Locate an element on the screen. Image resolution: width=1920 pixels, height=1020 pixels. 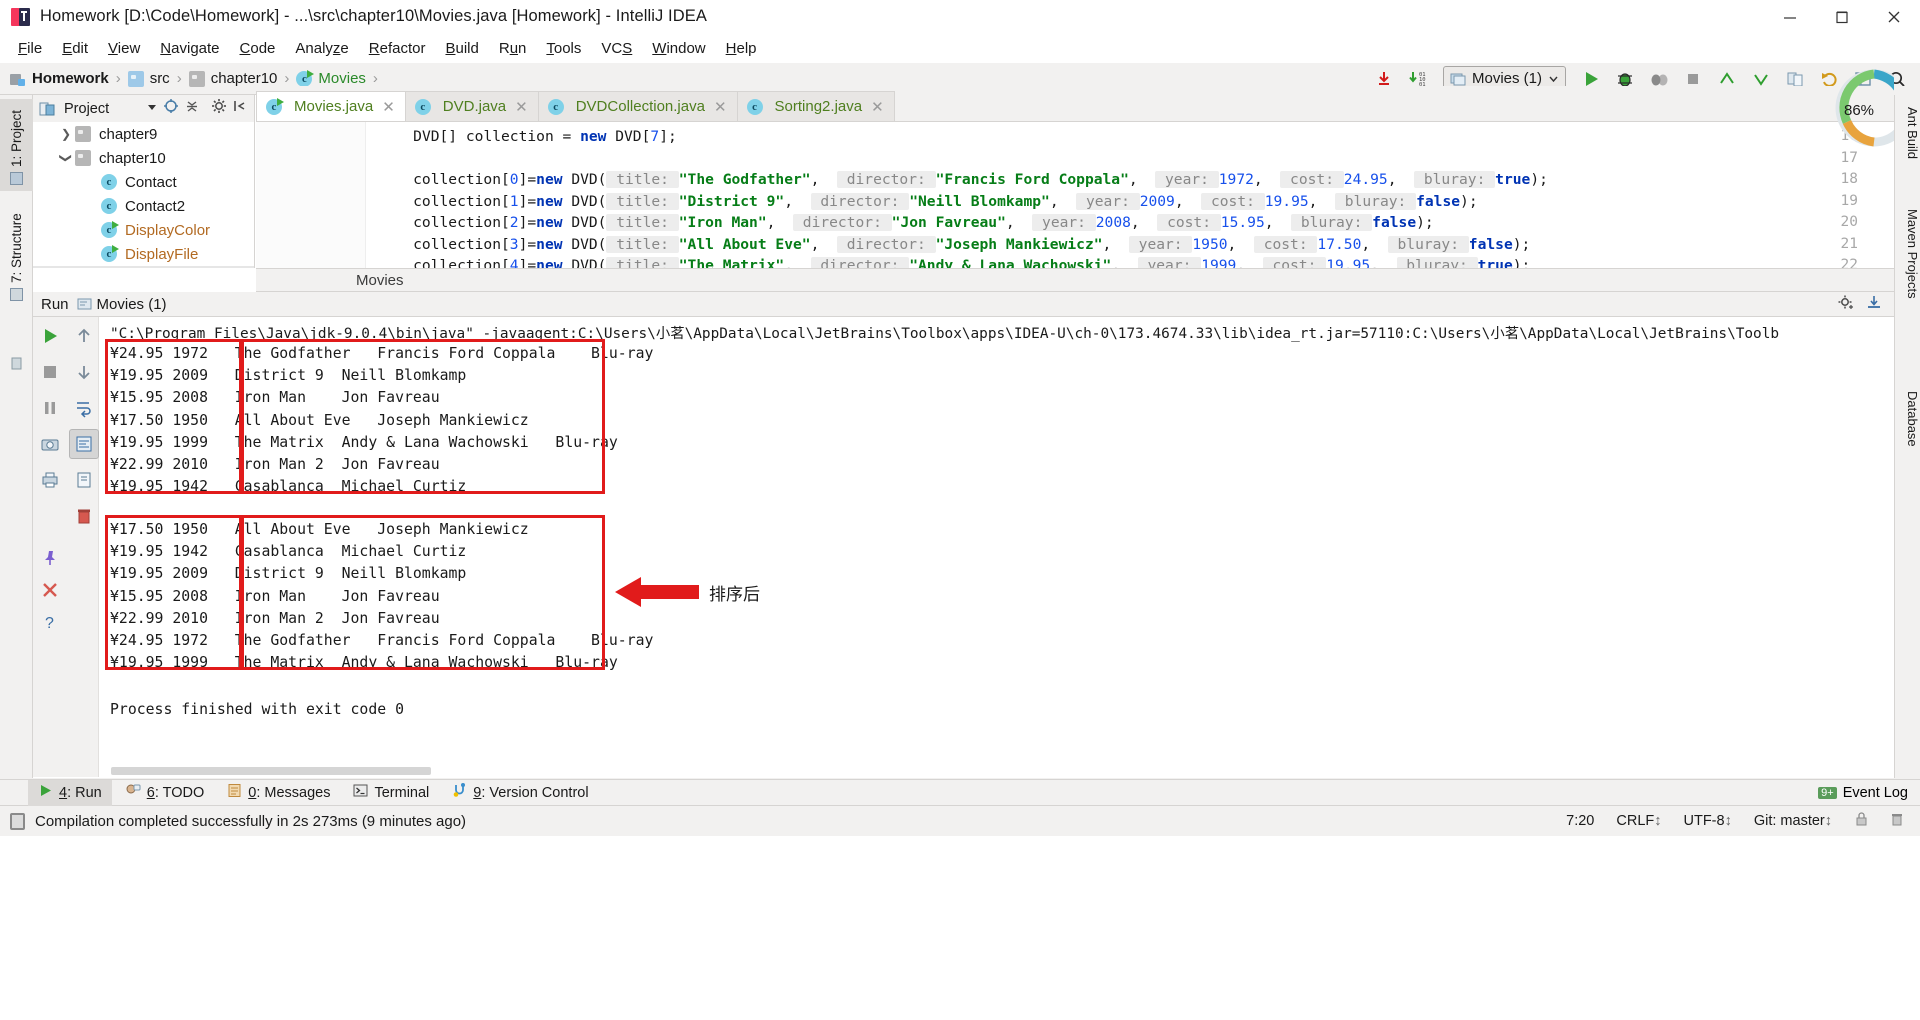
menu-item-help: Help is located at coordinates (741, 49).